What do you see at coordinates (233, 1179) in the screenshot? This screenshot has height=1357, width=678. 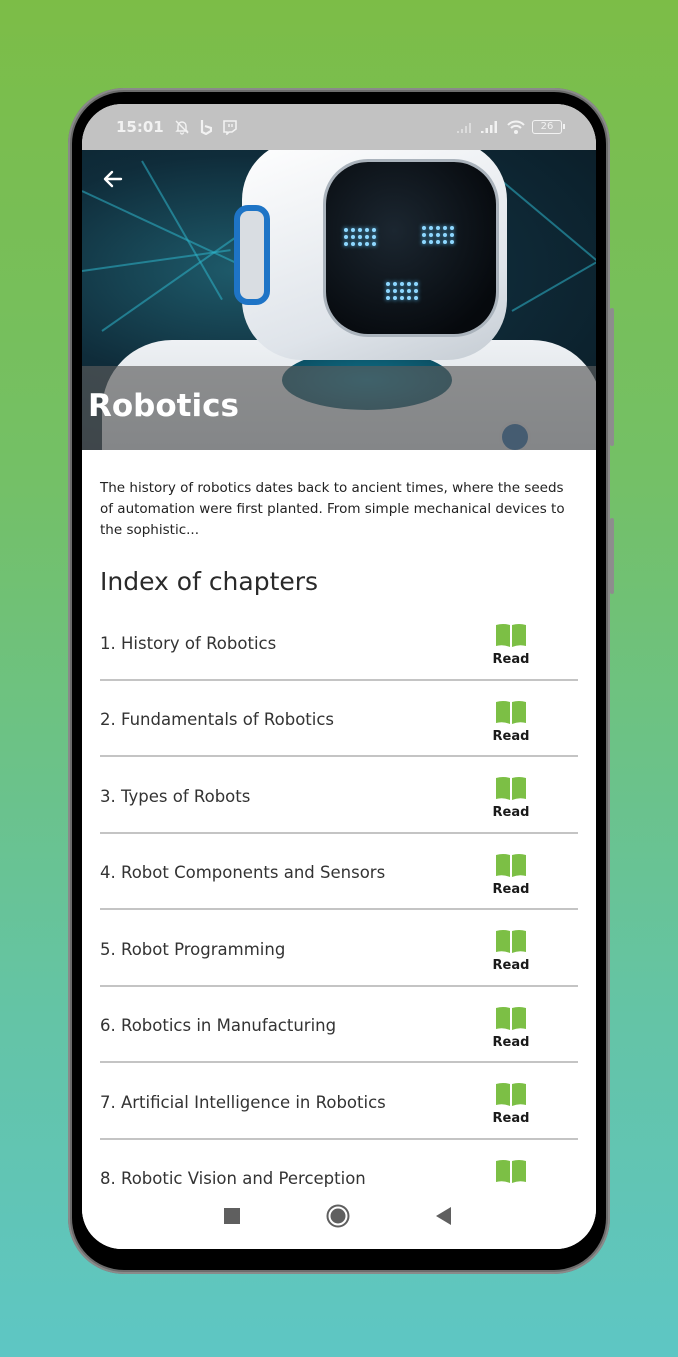 I see `chapter-title: 8. Robotic Vision and Perception` at bounding box center [233, 1179].